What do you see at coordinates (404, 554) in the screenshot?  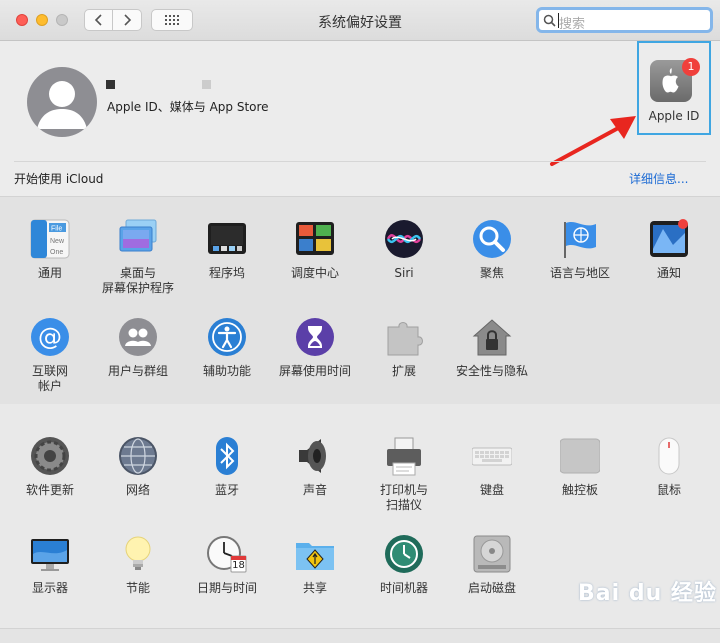 I see `time-machine-icon` at bounding box center [404, 554].